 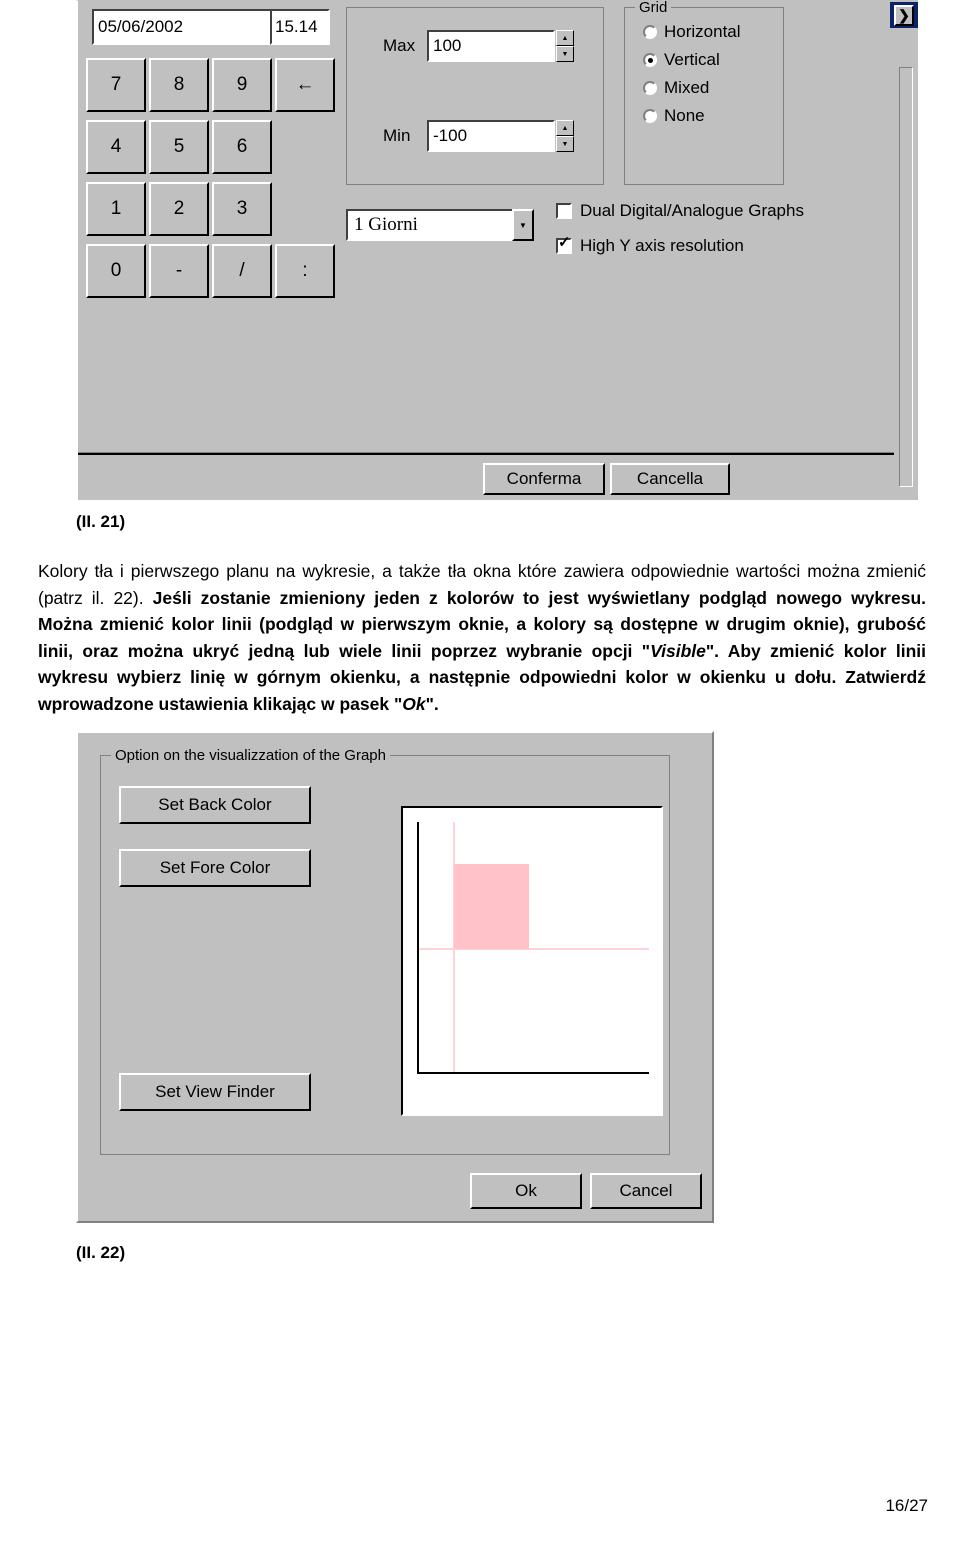 I want to click on key-3: 3, so click(x=242, y=209).